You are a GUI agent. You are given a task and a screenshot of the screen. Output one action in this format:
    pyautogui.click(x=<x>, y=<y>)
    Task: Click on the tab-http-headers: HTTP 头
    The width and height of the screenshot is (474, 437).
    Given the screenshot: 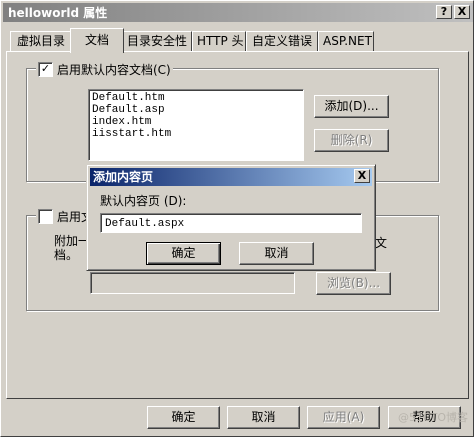 What is the action you would take?
    pyautogui.click(x=219, y=41)
    